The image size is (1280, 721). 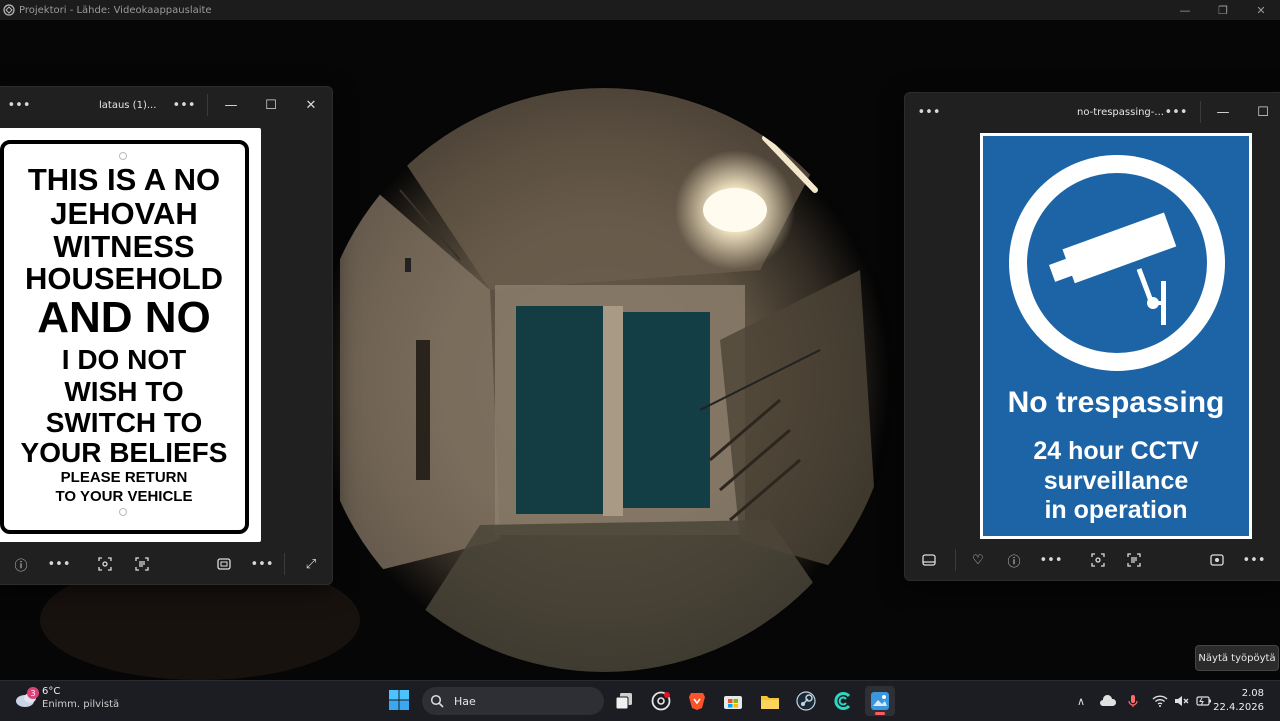 What do you see at coordinates (166, 564) in the screenshot?
I see `viewer-left-toolbar: ⓘ ••• ••• ⤢` at bounding box center [166, 564].